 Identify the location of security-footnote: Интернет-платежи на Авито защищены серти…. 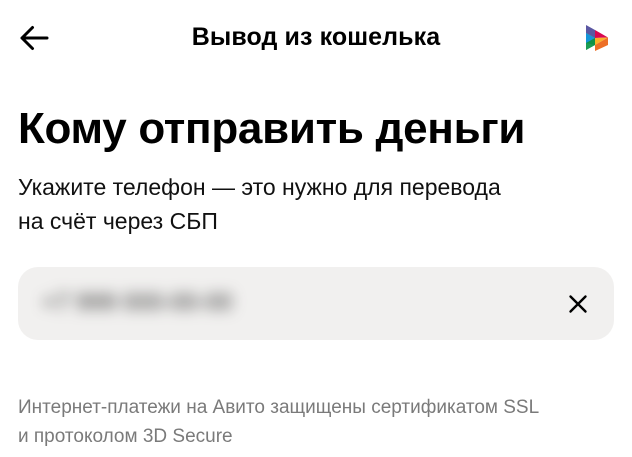
(318, 422).